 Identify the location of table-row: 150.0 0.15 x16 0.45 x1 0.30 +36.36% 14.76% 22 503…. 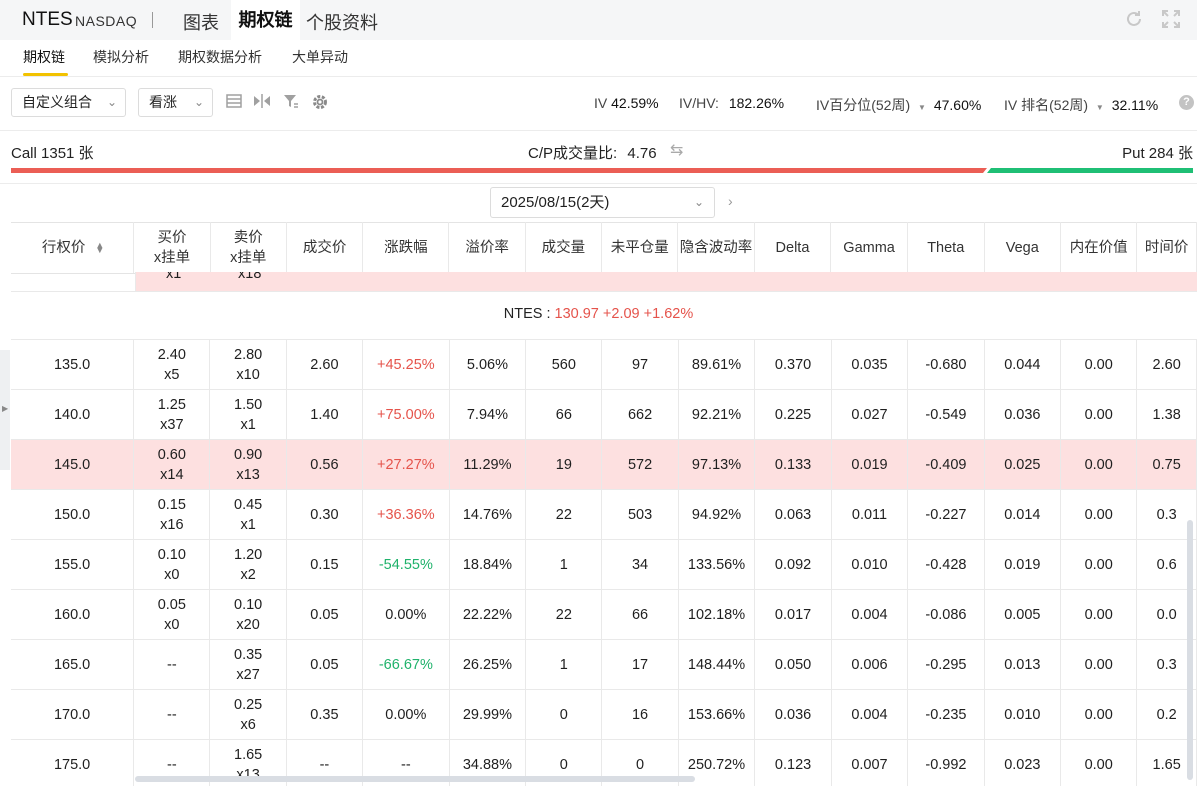
(604, 514).